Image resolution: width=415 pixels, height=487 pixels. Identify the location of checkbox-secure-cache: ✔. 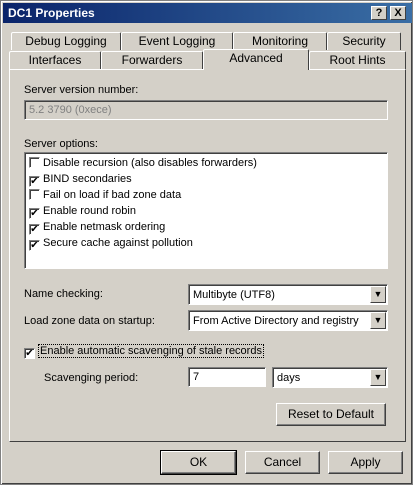
(34, 245).